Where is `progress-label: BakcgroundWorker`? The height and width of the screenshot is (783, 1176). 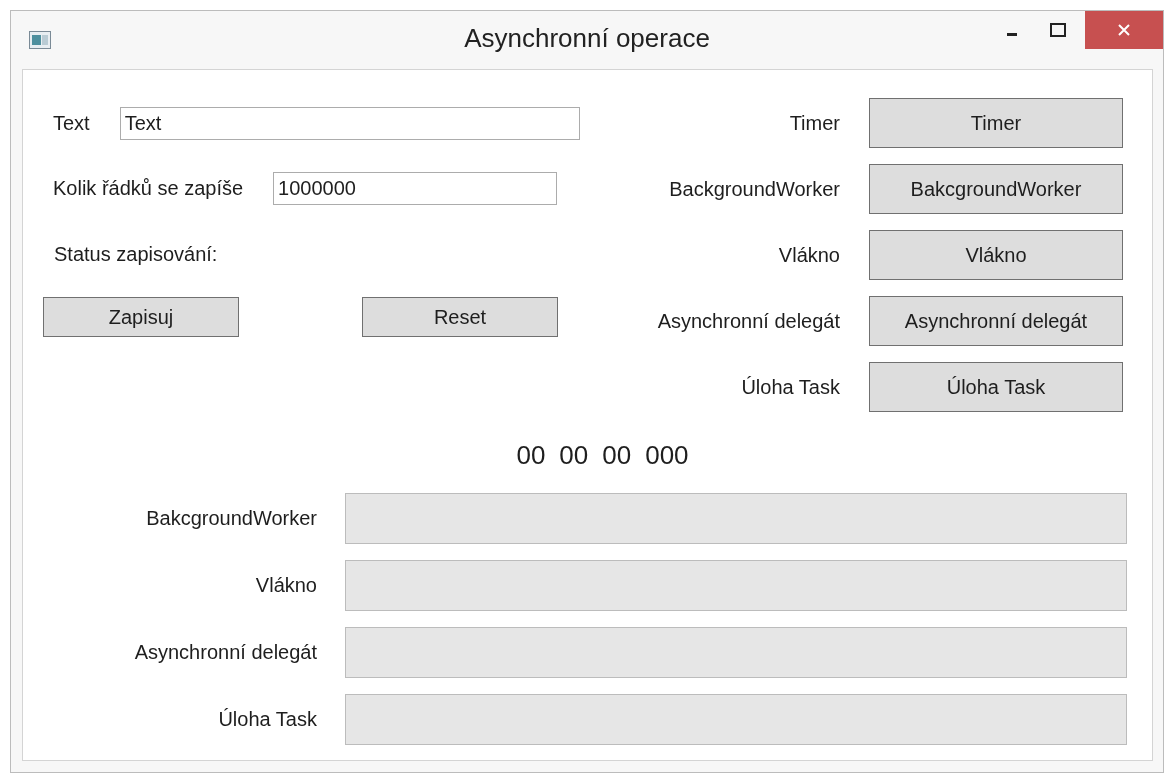
progress-label: BakcgroundWorker is located at coordinates (231, 518).